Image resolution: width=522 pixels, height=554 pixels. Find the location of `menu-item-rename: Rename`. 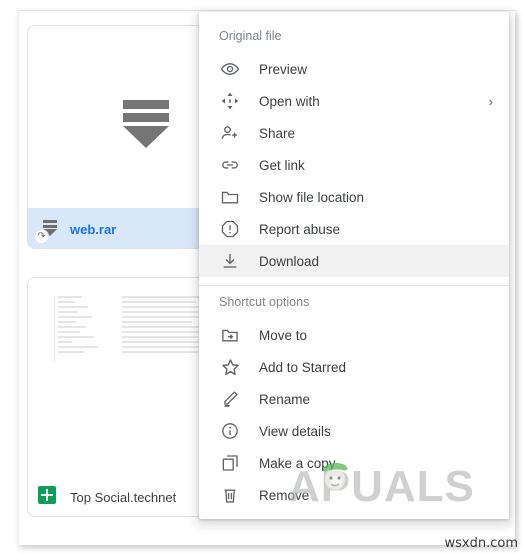

menu-item-rename: Rename is located at coordinates (354, 399).